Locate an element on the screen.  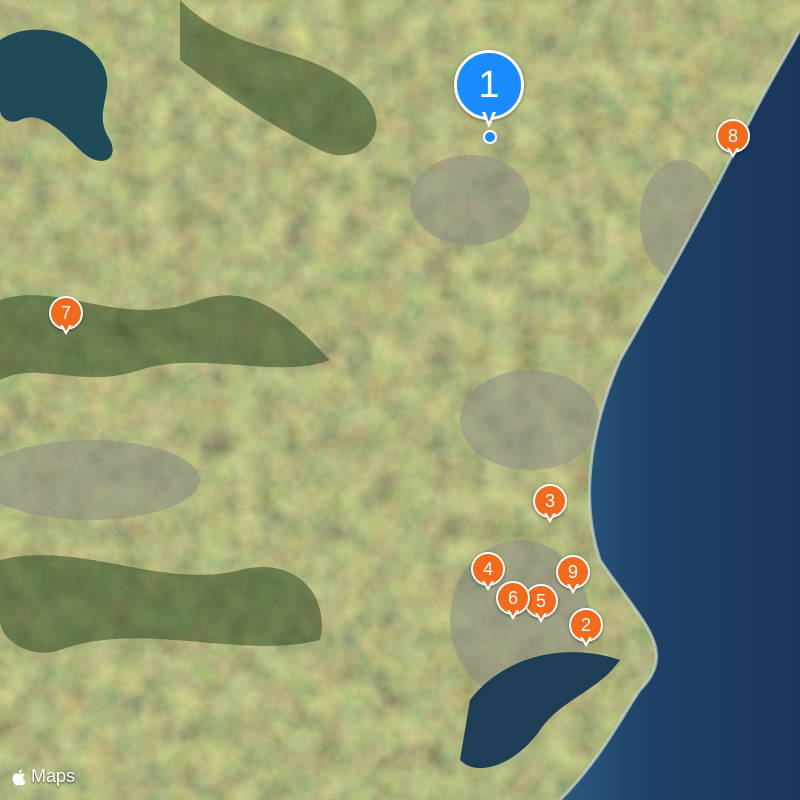
map-pin-icon: 1 is located at coordinates (489, 85).